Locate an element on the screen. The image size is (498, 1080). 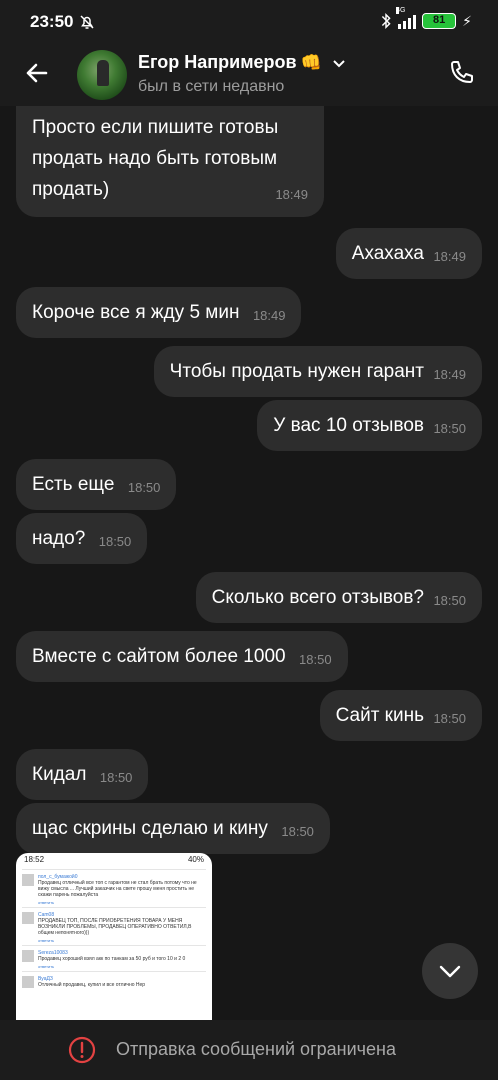
message-bubble-incoming: щас скрины сделаю и кину 18:50 is located at coordinates (173, 828).